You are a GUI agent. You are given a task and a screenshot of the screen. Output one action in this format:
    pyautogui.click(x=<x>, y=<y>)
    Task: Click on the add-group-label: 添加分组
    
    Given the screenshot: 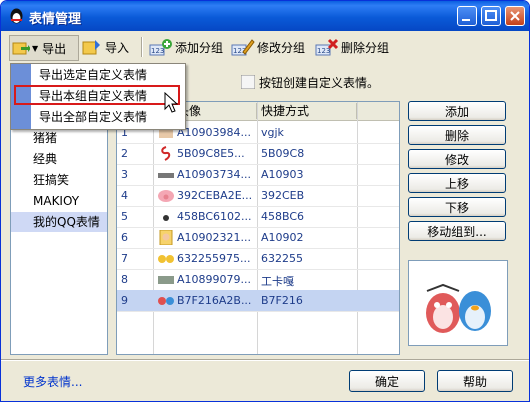 What is the action you would take?
    pyautogui.click(x=199, y=47)
    